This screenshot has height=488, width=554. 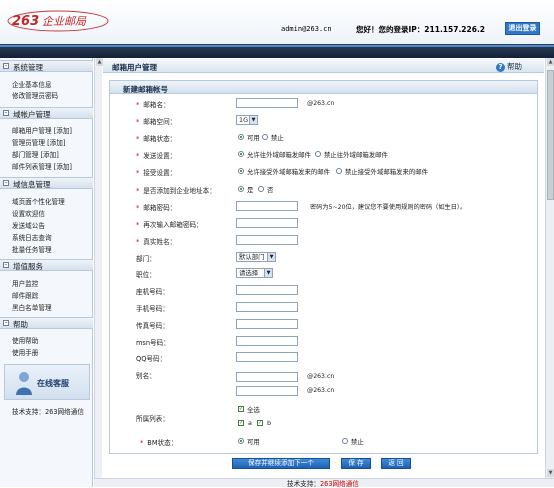 I want to click on sidebar-section-domain-info: – 域信息管理, so click(x=46, y=183).